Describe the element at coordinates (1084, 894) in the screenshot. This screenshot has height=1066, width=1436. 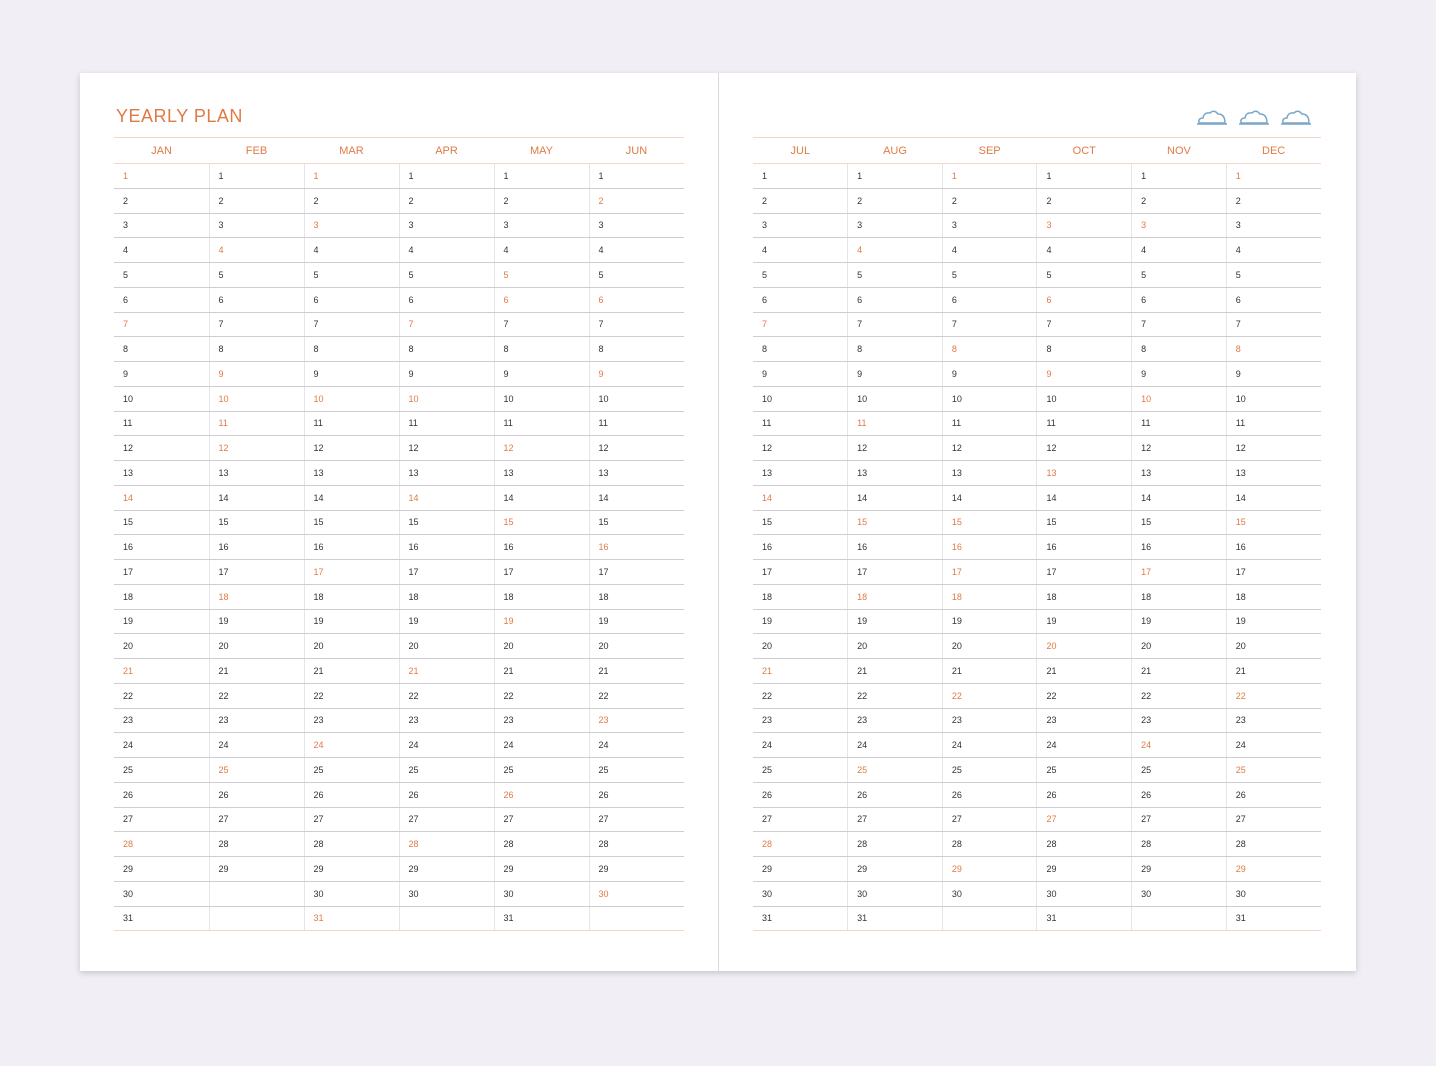
I see `day-cell: 30` at that location.